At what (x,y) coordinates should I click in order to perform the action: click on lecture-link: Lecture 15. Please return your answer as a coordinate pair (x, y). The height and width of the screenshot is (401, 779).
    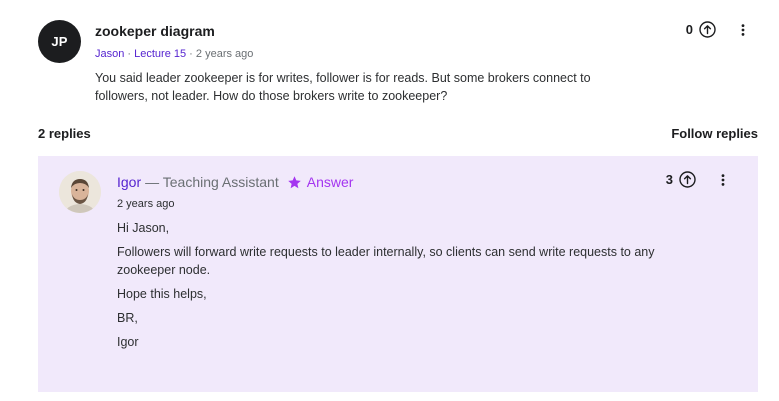
    Looking at the image, I should click on (160, 54).